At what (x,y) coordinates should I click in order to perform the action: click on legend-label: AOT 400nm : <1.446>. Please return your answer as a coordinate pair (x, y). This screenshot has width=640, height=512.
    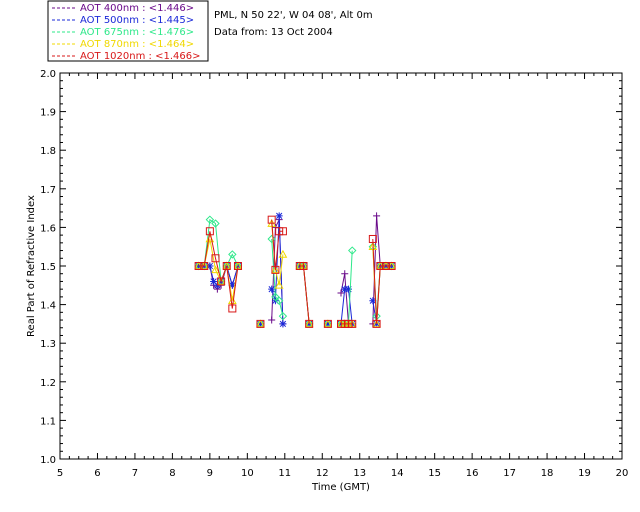
    Looking at the image, I should click on (137, 8).